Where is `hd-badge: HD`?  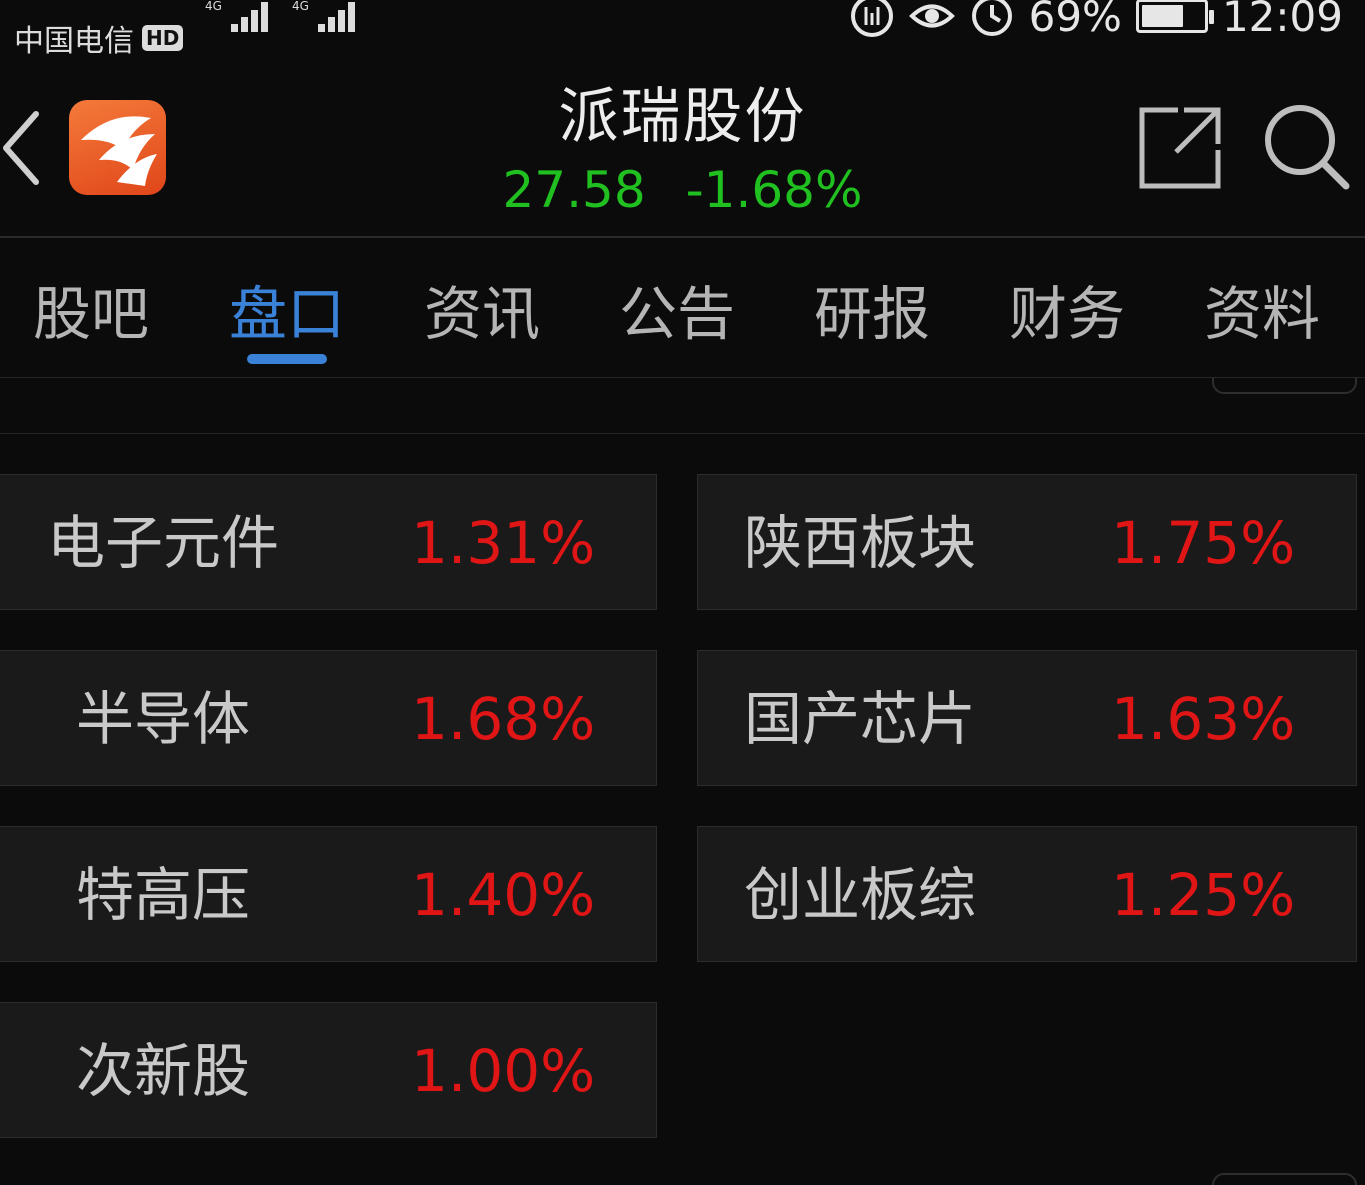 hd-badge: HD is located at coordinates (163, 38).